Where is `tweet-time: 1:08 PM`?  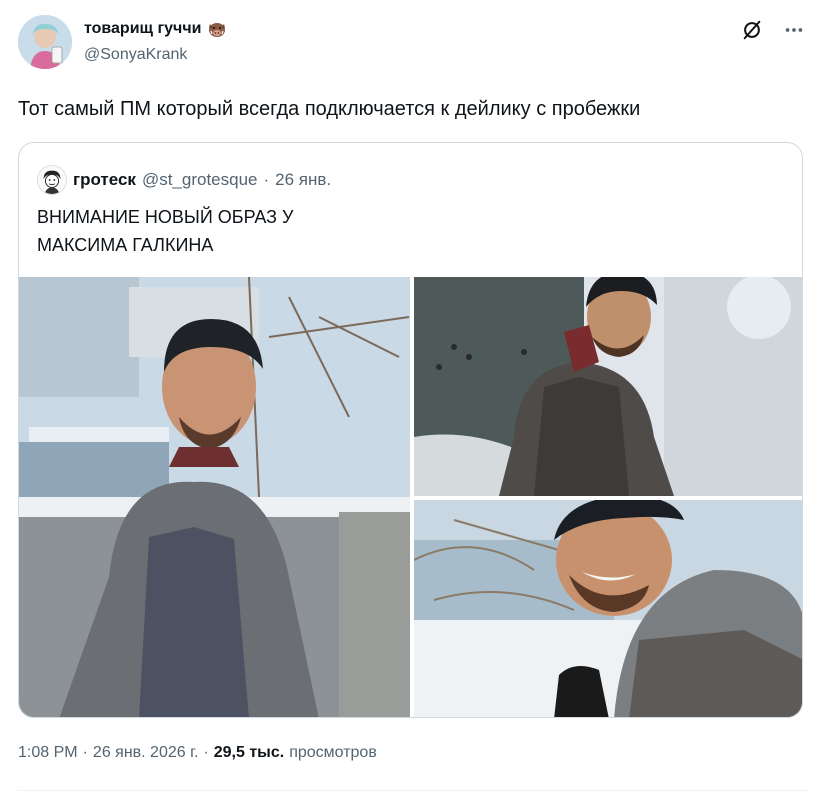
tweet-time: 1:08 PM is located at coordinates (48, 753).